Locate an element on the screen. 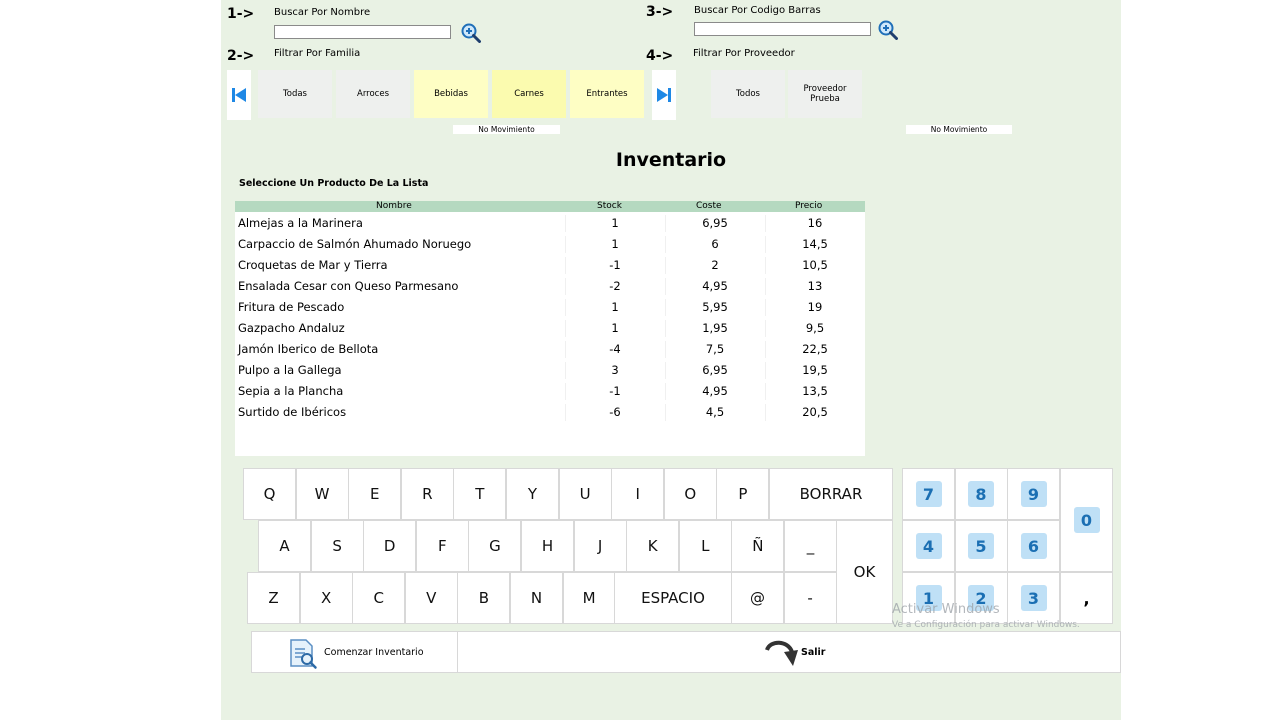  numpad-key-3-label: 3 is located at coordinates (1033, 598).